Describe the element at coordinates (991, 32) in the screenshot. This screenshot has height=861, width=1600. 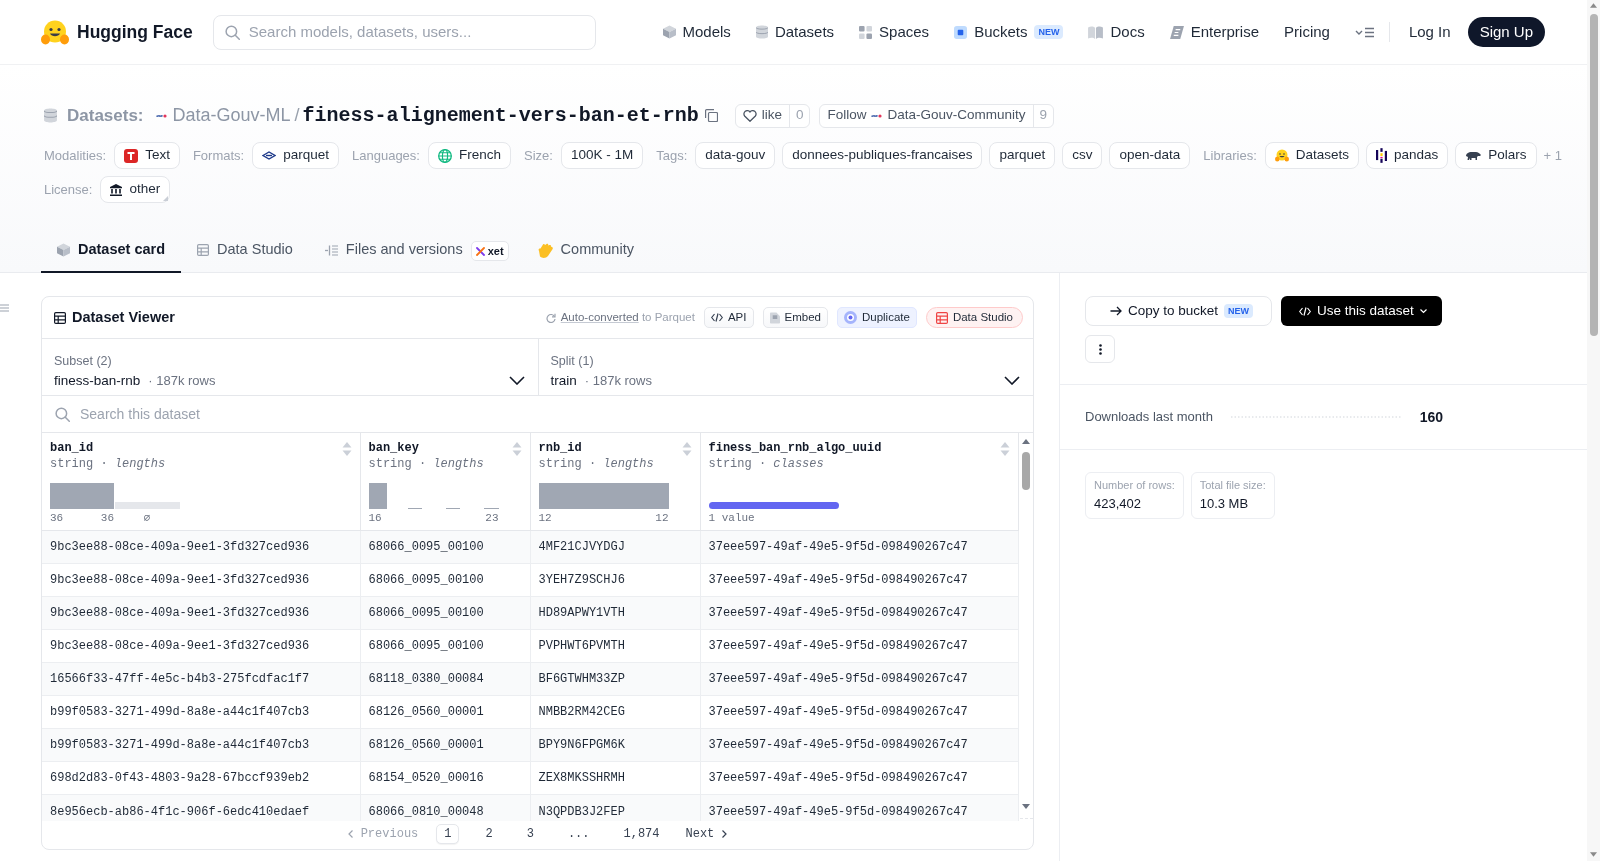
I see `nav-link: Buckets` at that location.